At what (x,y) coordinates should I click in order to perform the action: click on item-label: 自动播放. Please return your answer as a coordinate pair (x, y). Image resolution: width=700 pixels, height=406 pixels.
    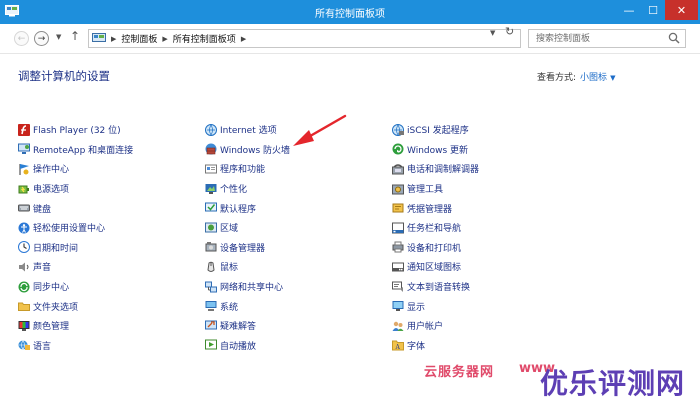
    Looking at the image, I should click on (238, 345).